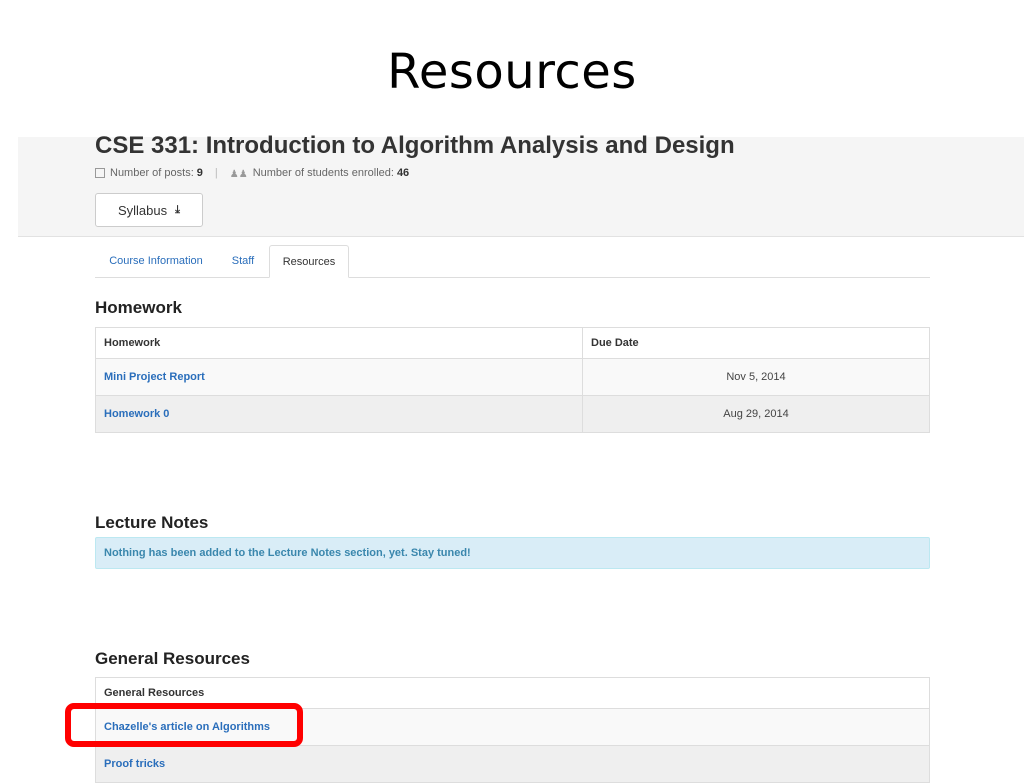 The width and height of the screenshot is (1024, 783). What do you see at coordinates (142, 210) in the screenshot?
I see `syllabus-label: Syllabus` at bounding box center [142, 210].